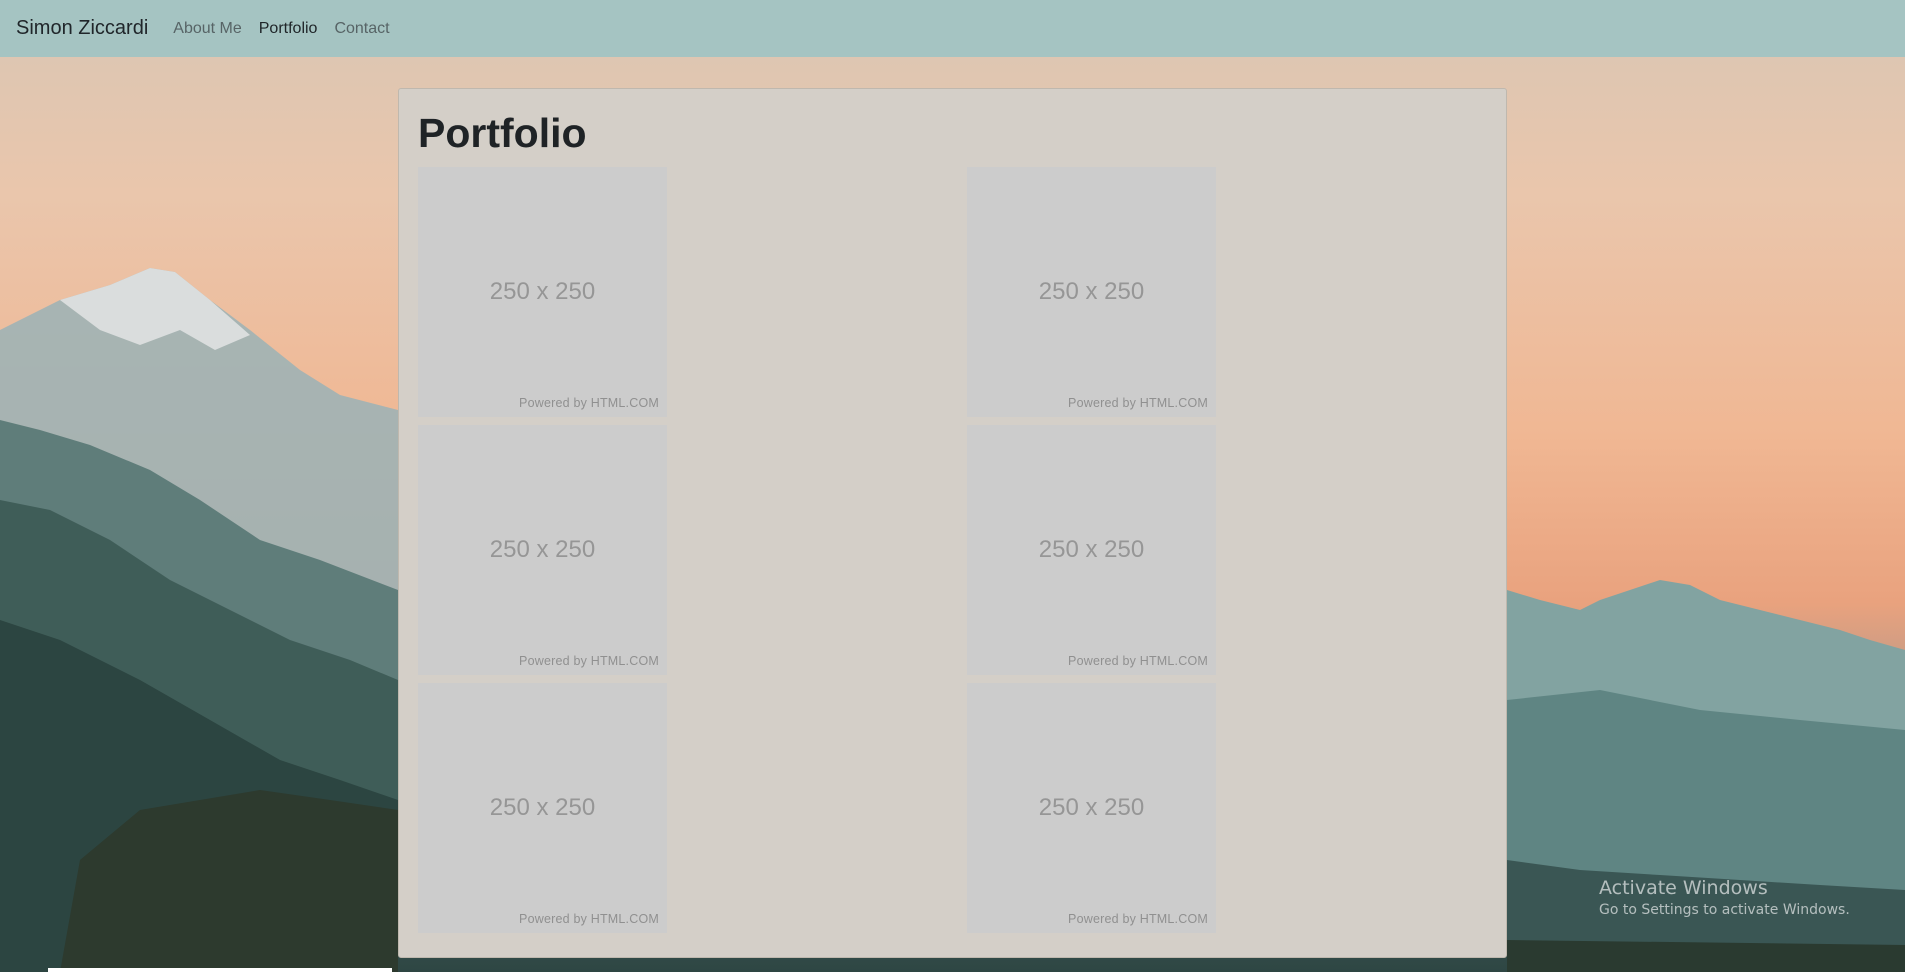 The height and width of the screenshot is (972, 1905). Describe the element at coordinates (361, 29) in the screenshot. I see `nav-link-contact: Contact` at that location.